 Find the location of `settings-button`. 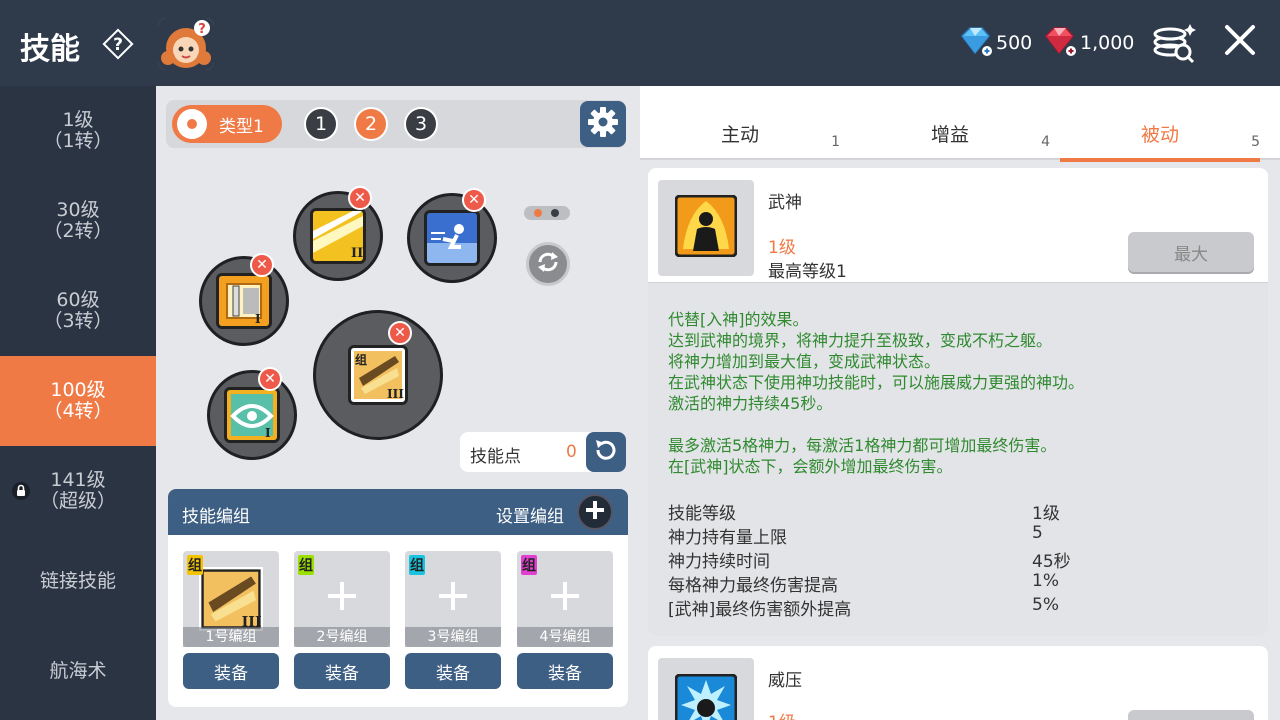

settings-button is located at coordinates (603, 124).